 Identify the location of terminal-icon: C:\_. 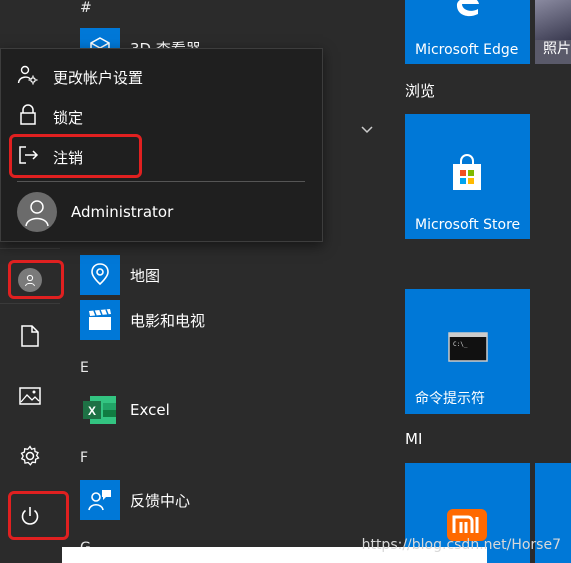
(468, 349).